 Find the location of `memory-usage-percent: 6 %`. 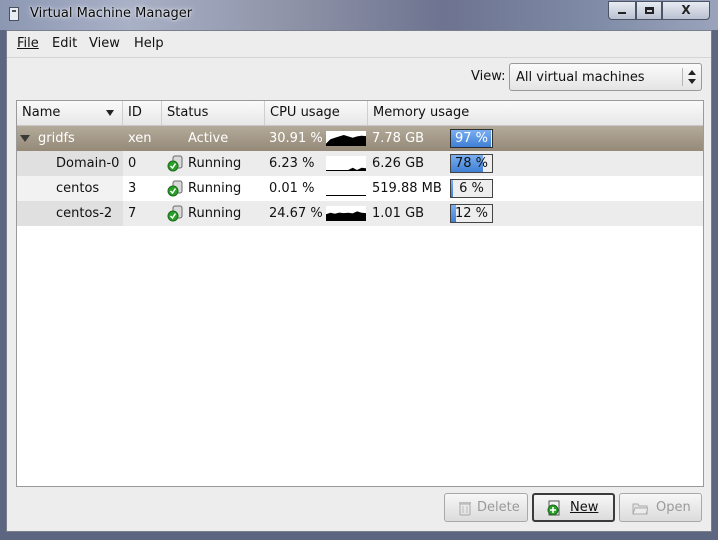

memory-usage-percent: 6 % is located at coordinates (471, 188).